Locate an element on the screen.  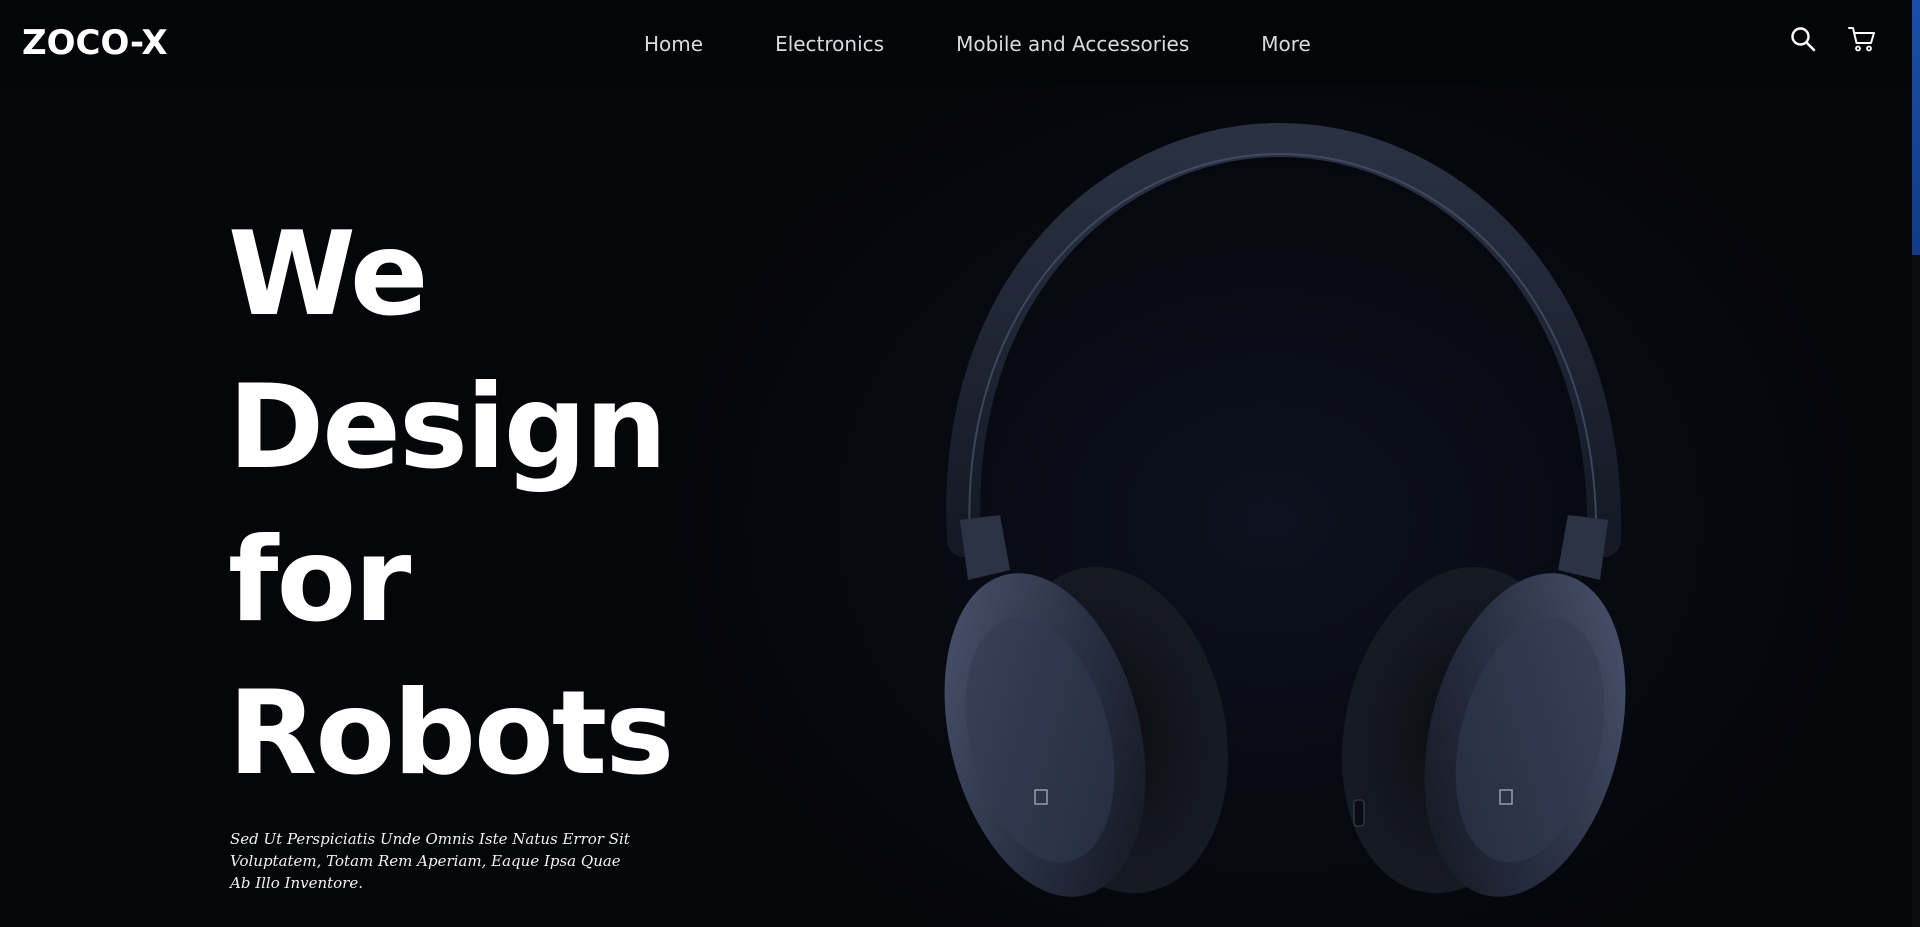
scroll-thumb is located at coordinates (1916, 127).